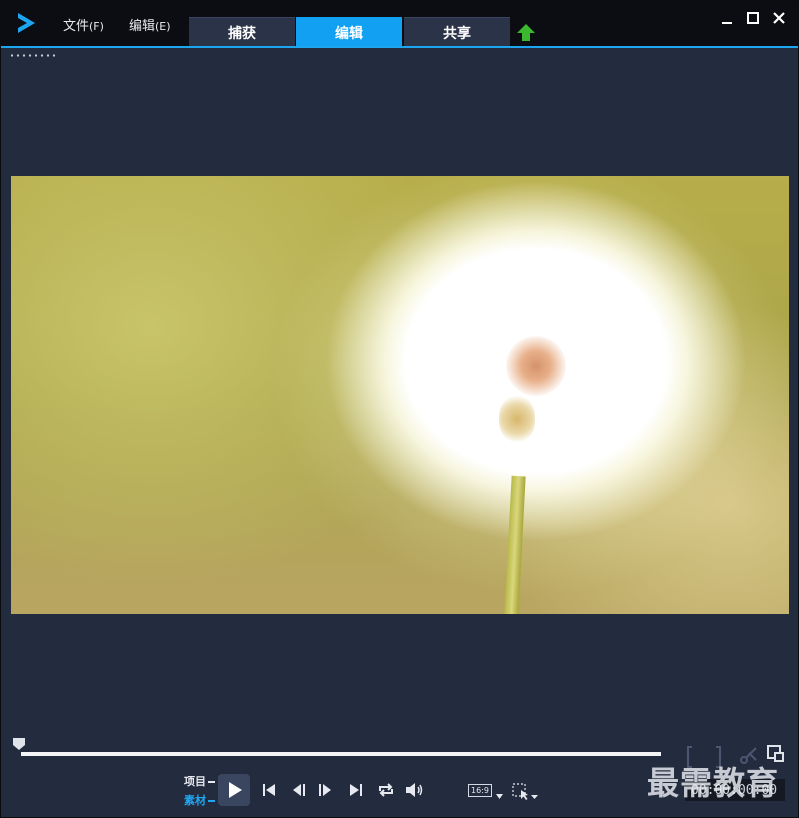 The image size is (799, 818). I want to click on scrubber-track, so click(341, 754).